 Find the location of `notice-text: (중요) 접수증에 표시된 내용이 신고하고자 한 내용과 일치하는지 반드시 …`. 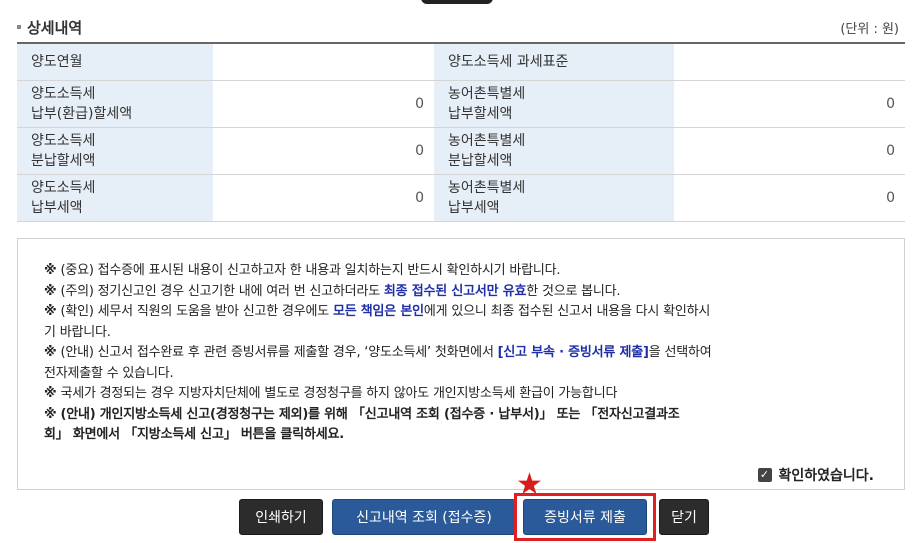

notice-text: (중요) 접수증에 표시된 내용이 신고하고자 한 내용과 일치하는지 반드시 … is located at coordinates (310, 270).